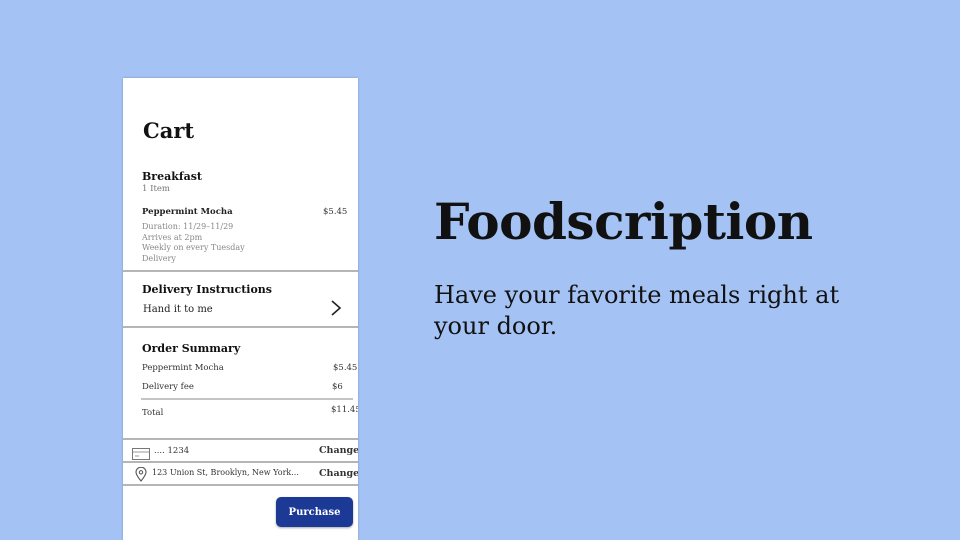  Describe the element at coordinates (159, 258) in the screenshot. I see `detail-delivery: Delivery` at that location.